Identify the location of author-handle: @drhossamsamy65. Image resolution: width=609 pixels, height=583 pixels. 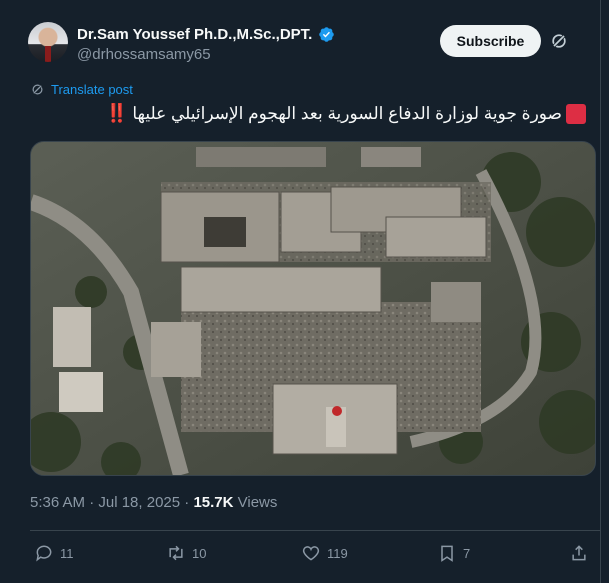
(144, 54).